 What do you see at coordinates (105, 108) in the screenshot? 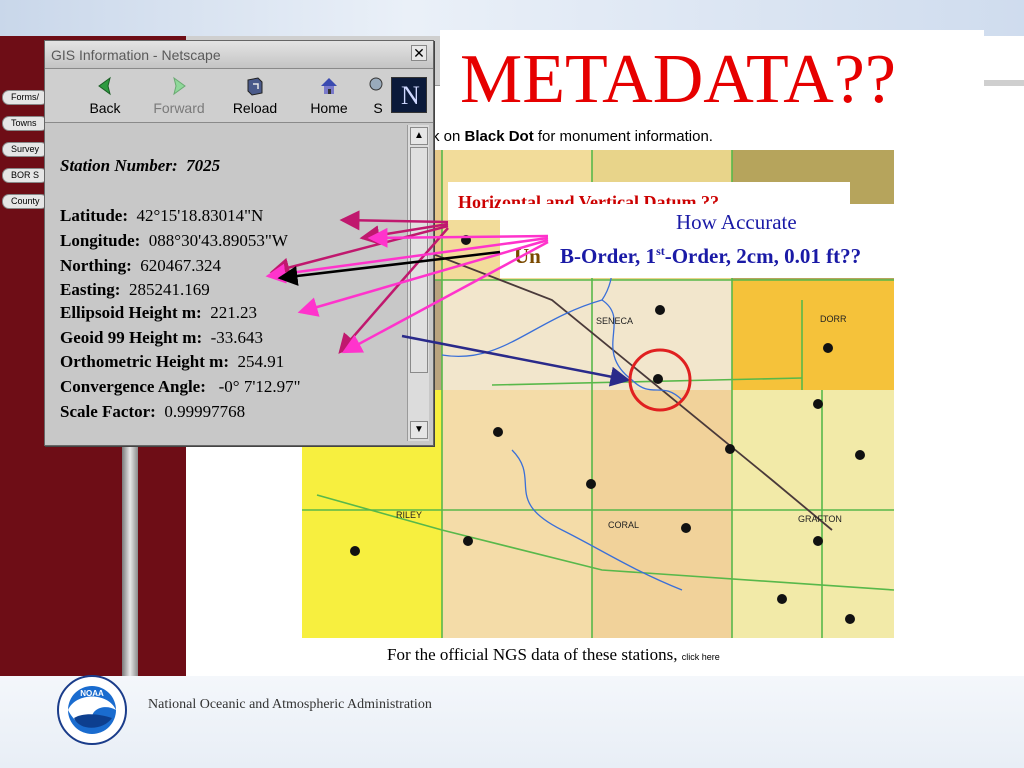
I see `back-label: Back` at bounding box center [105, 108].